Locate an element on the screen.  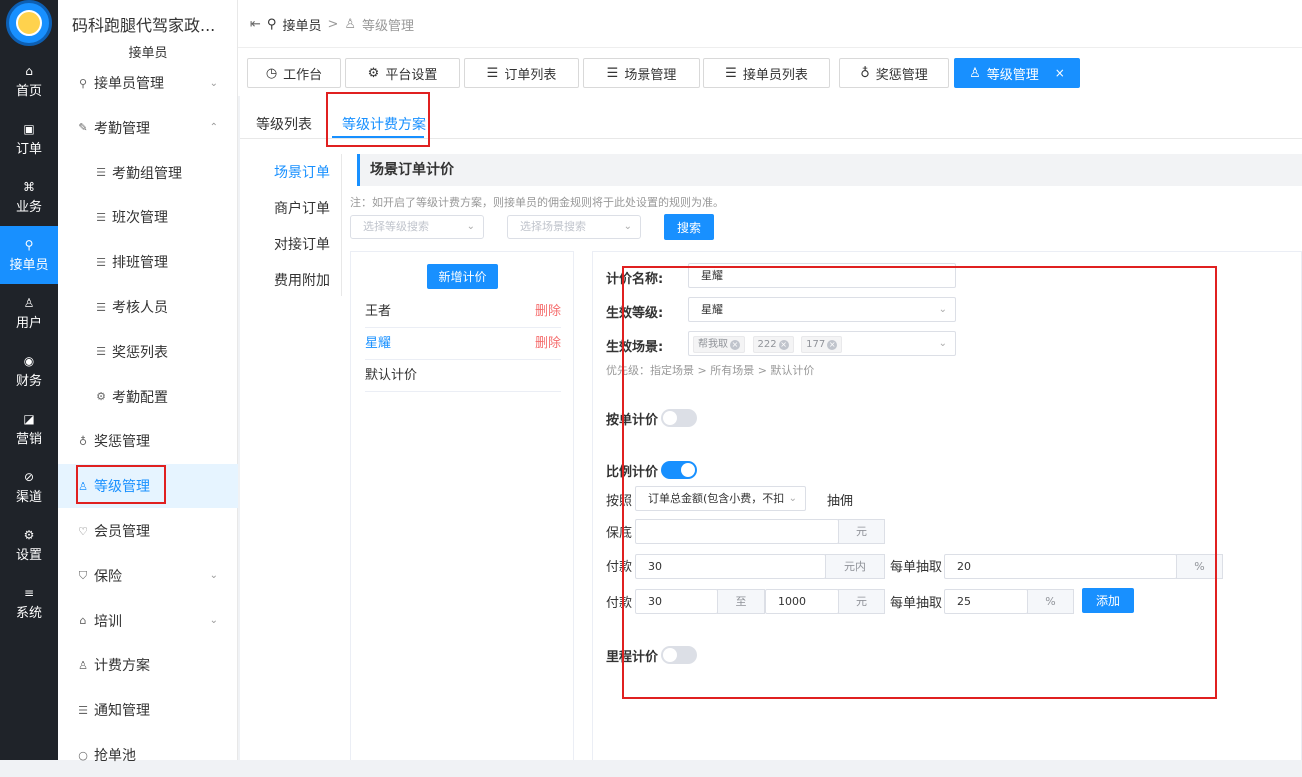
order-icon: ▣ is located at coordinates (29, 128).